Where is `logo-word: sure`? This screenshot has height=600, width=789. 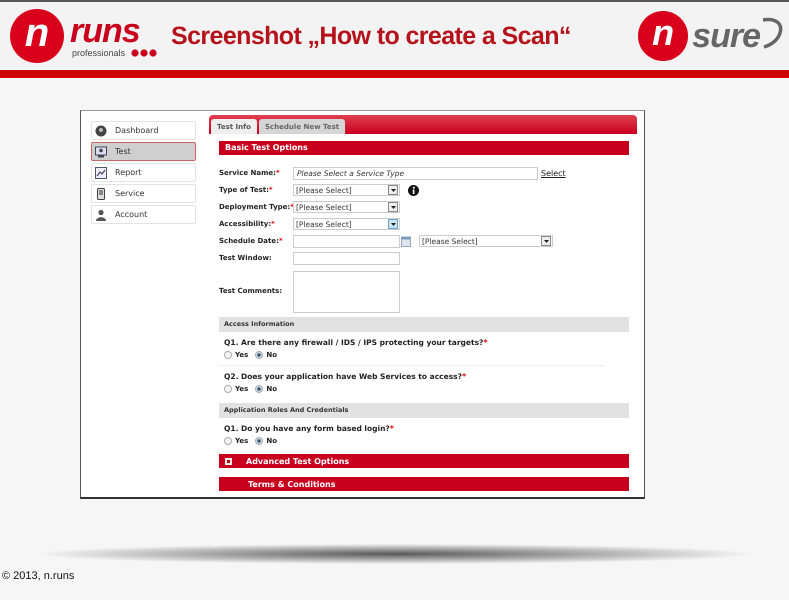 logo-word: sure is located at coordinates (726, 36).